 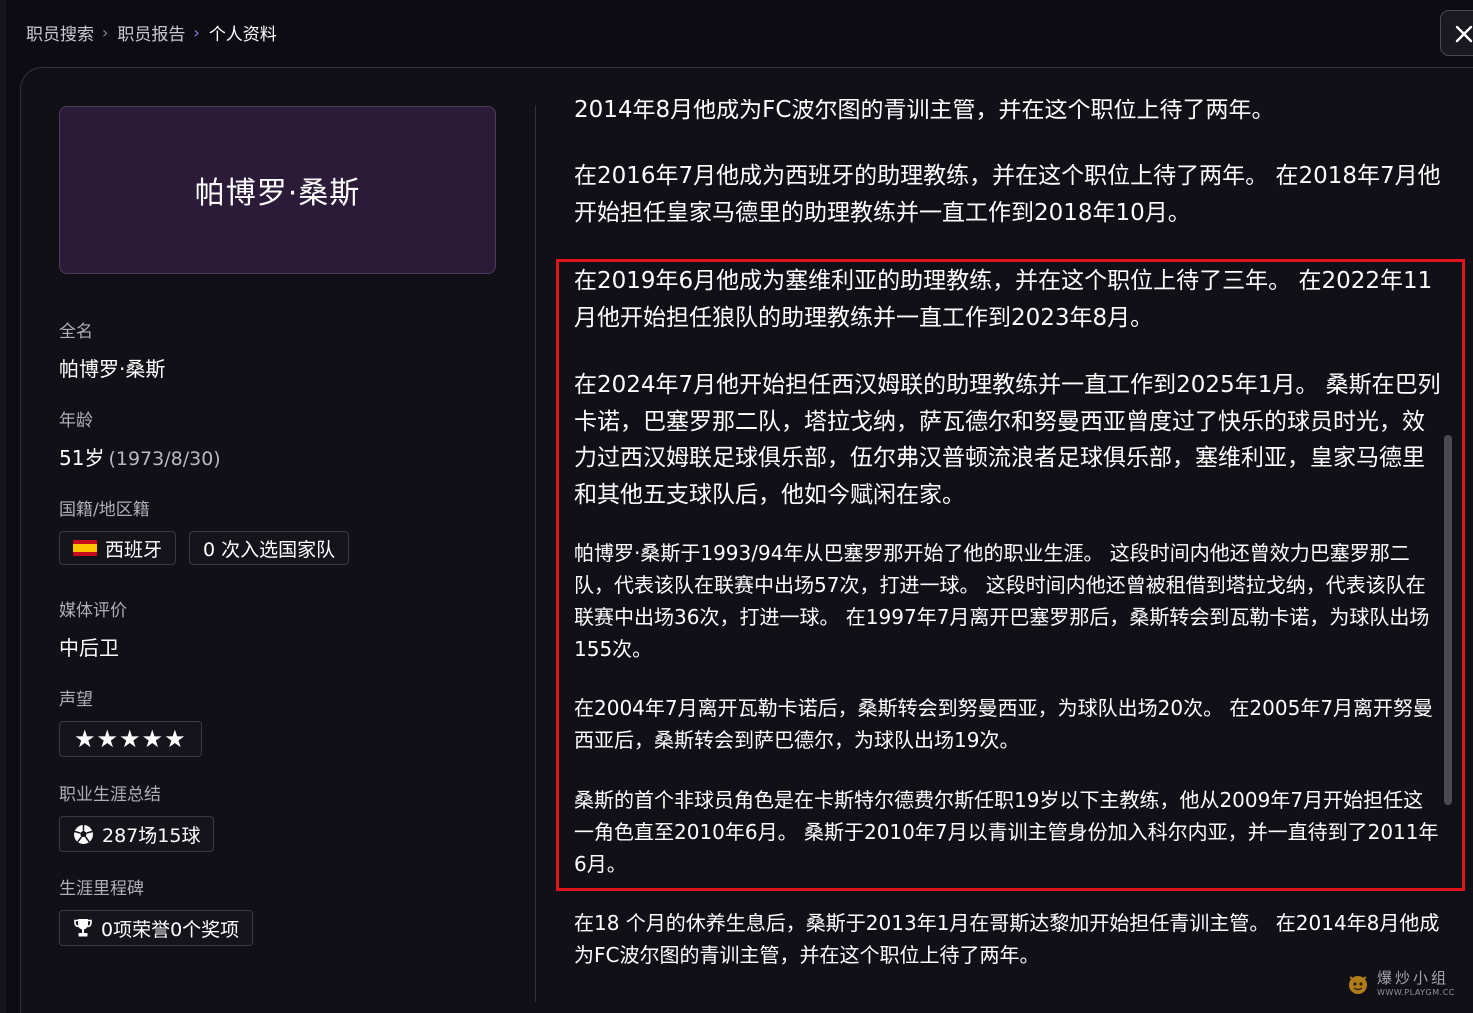 What do you see at coordinates (85, 548) in the screenshot?
I see `spain-flag-icon` at bounding box center [85, 548].